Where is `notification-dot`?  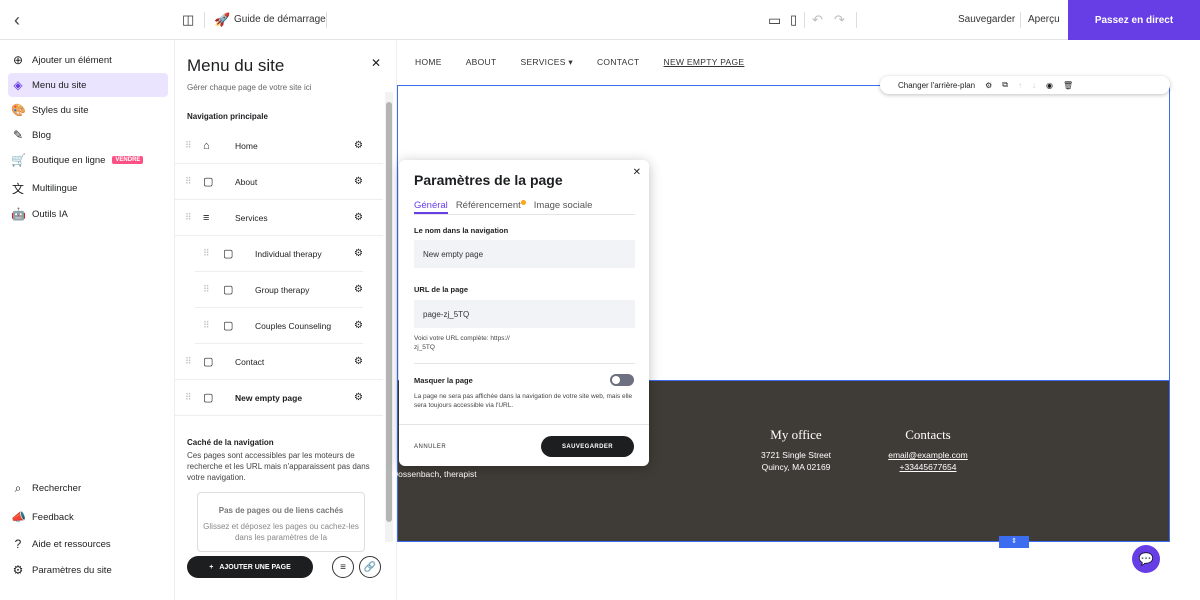 notification-dot is located at coordinates (523, 202).